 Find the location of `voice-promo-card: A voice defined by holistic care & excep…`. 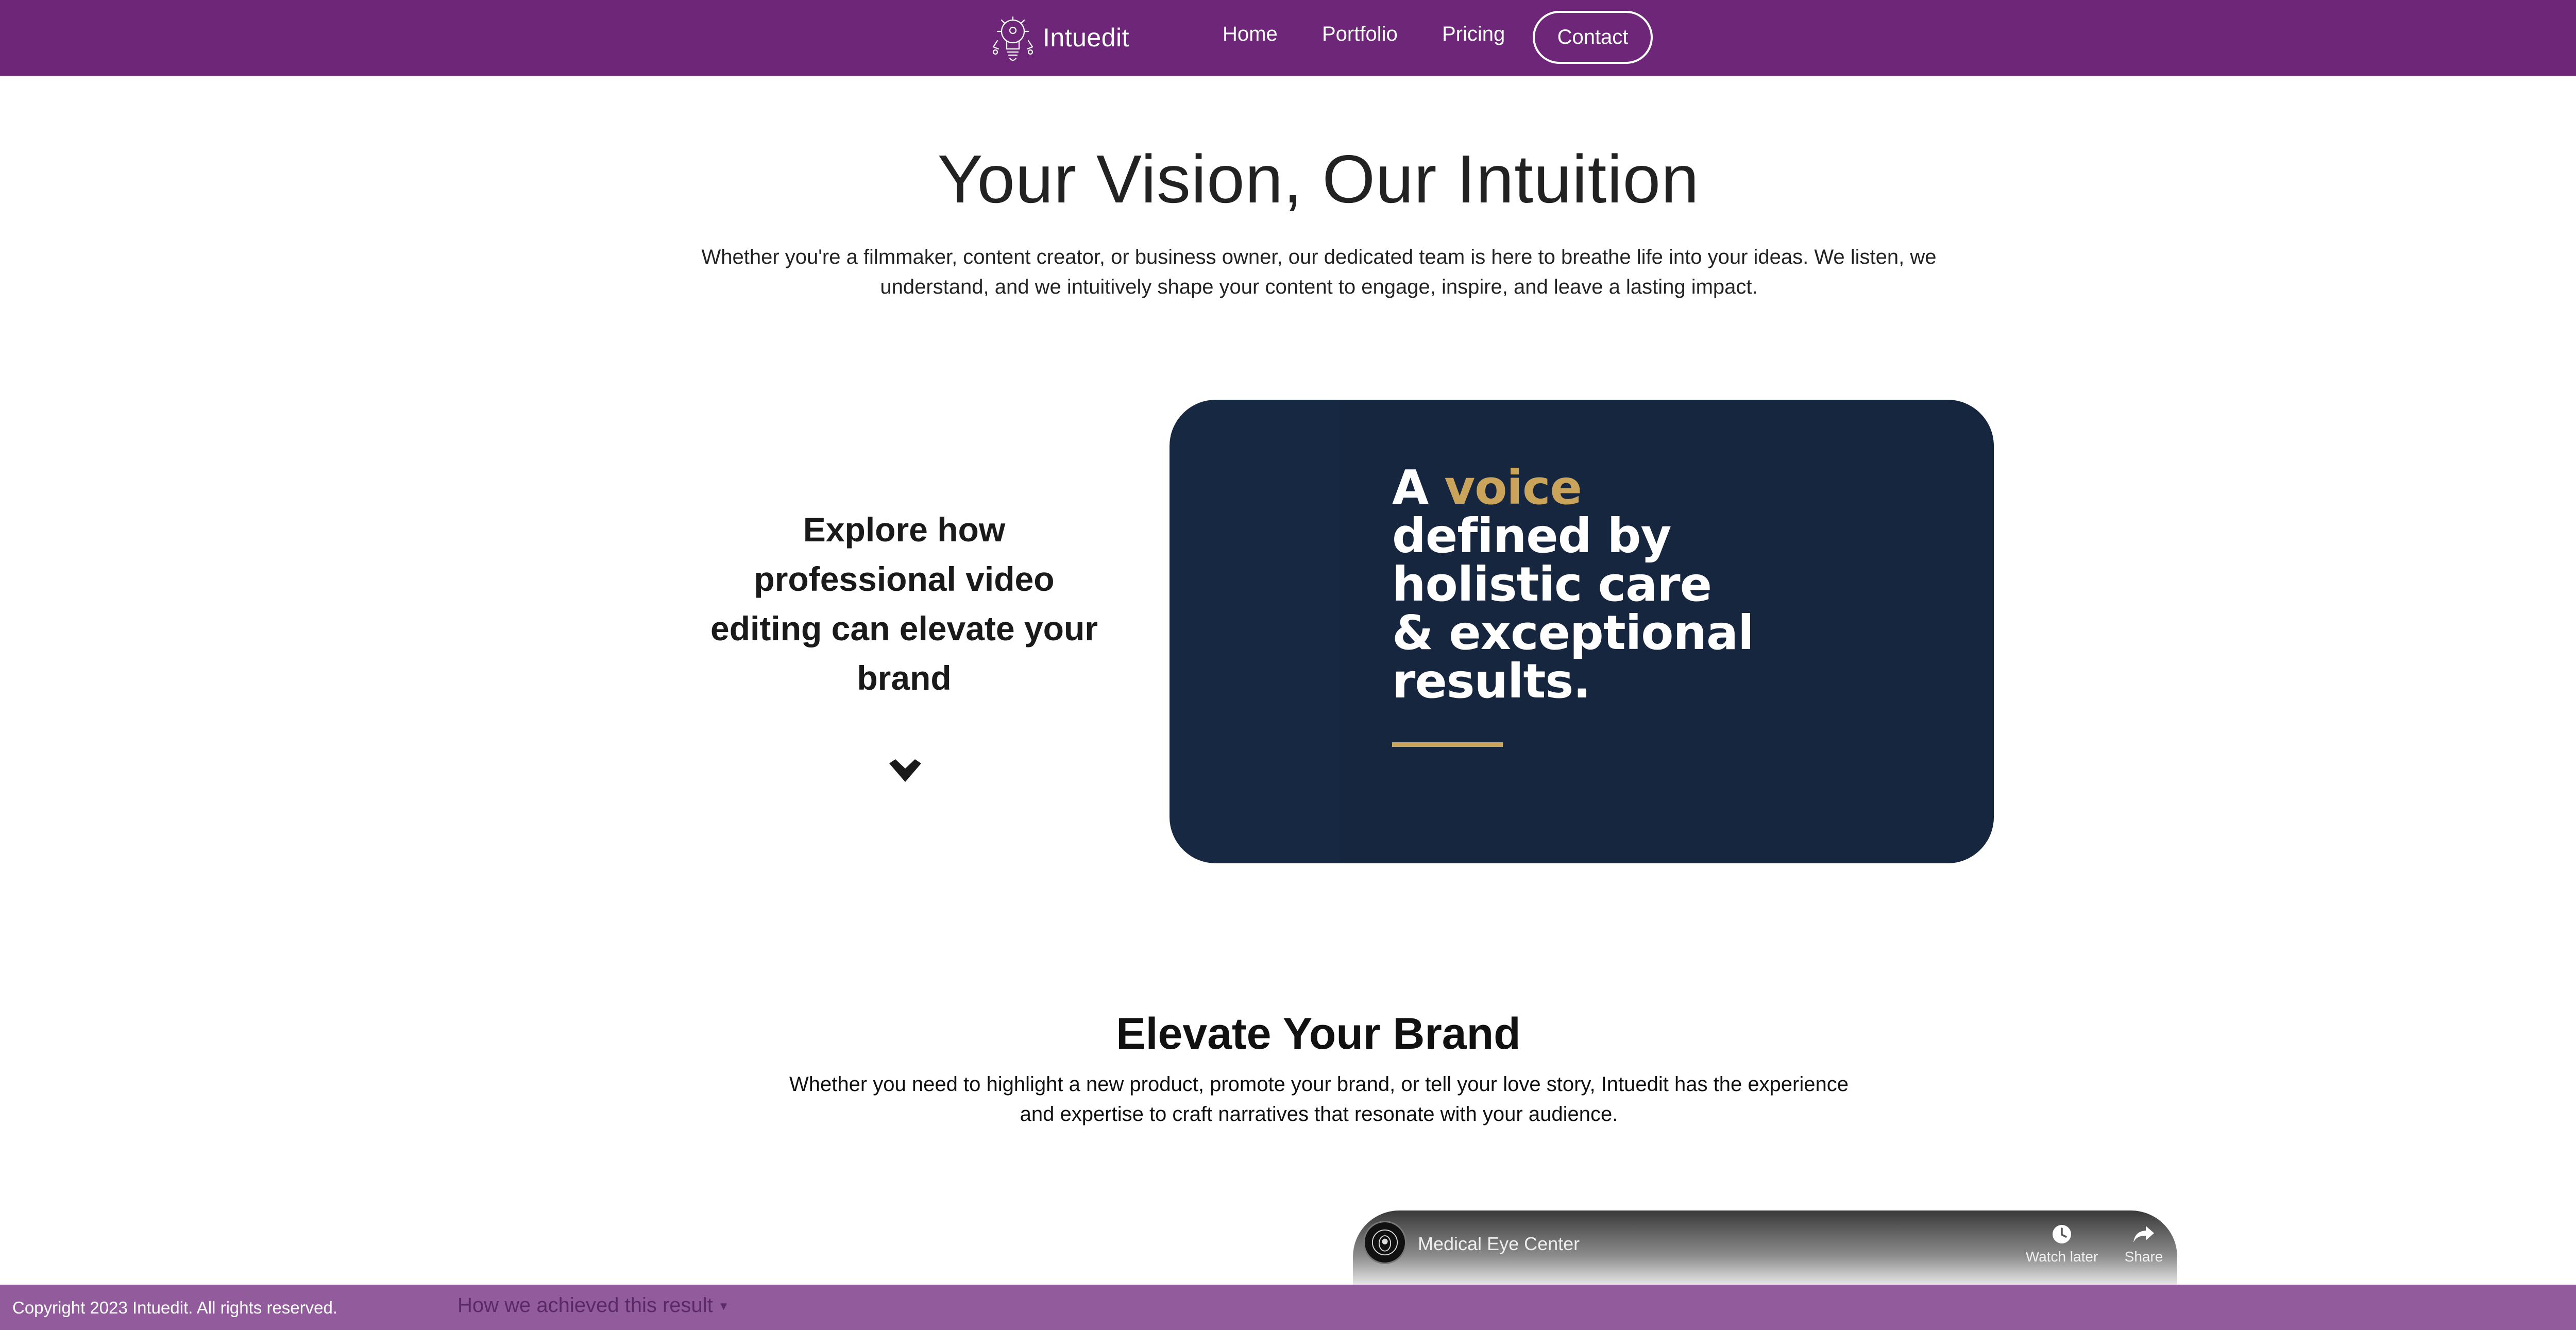

voice-promo-card: A voice defined by holistic care & excep… is located at coordinates (1582, 631).